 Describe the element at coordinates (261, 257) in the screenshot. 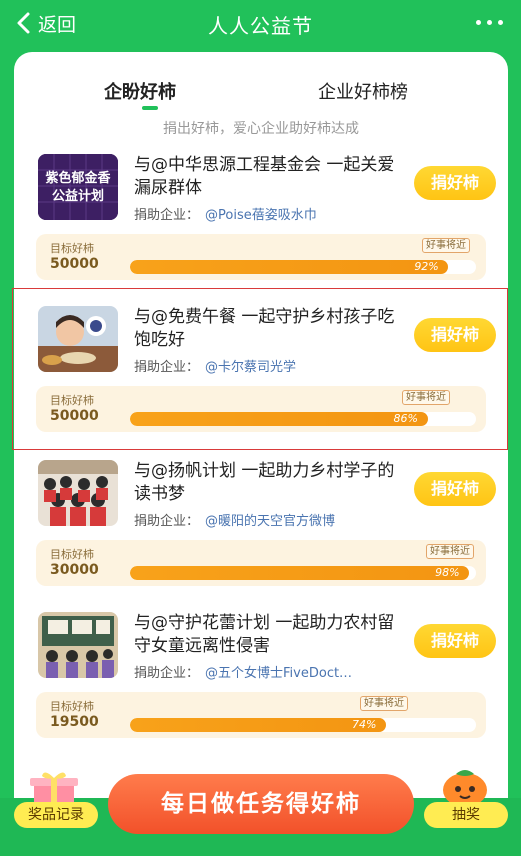

I see `goal-panel: 目标好柿 50000 好事将近 92%` at that location.